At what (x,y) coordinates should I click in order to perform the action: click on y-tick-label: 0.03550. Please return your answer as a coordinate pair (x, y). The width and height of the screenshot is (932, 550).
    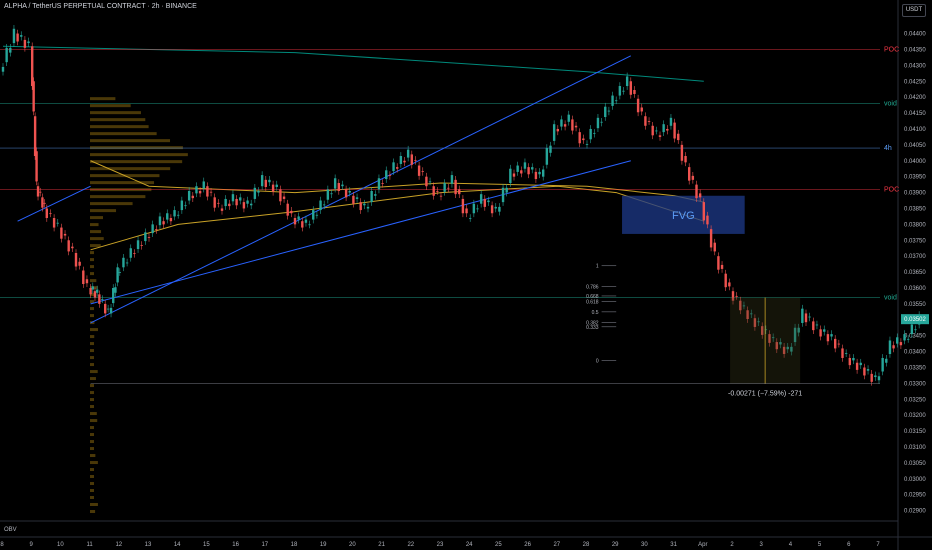
    Looking at the image, I should click on (915, 305).